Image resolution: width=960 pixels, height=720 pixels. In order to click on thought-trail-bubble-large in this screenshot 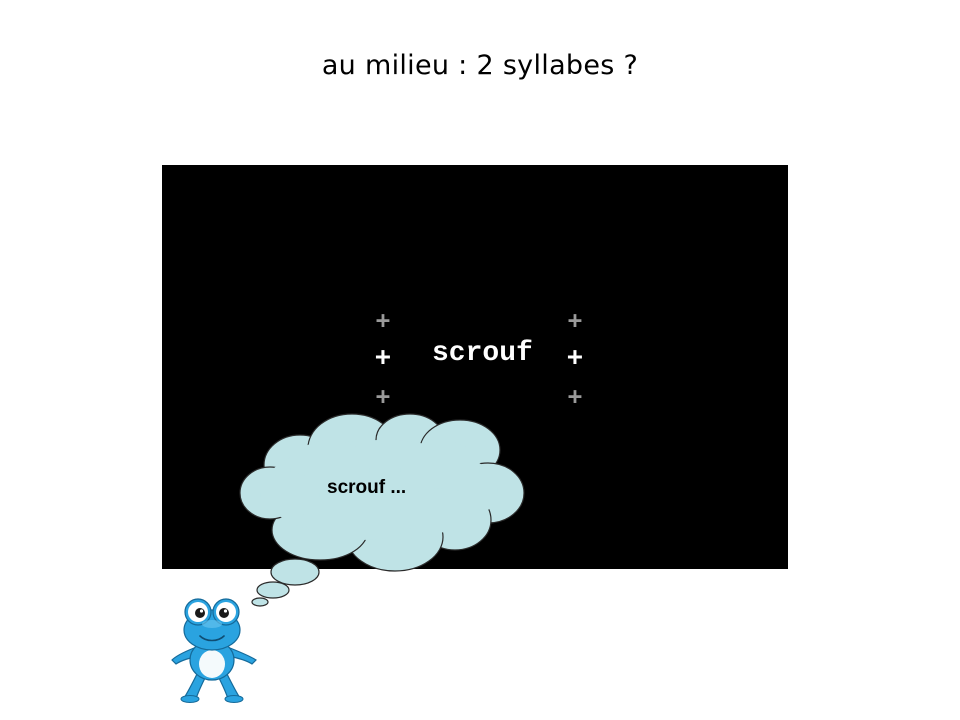, I will do `click(295, 572)`.